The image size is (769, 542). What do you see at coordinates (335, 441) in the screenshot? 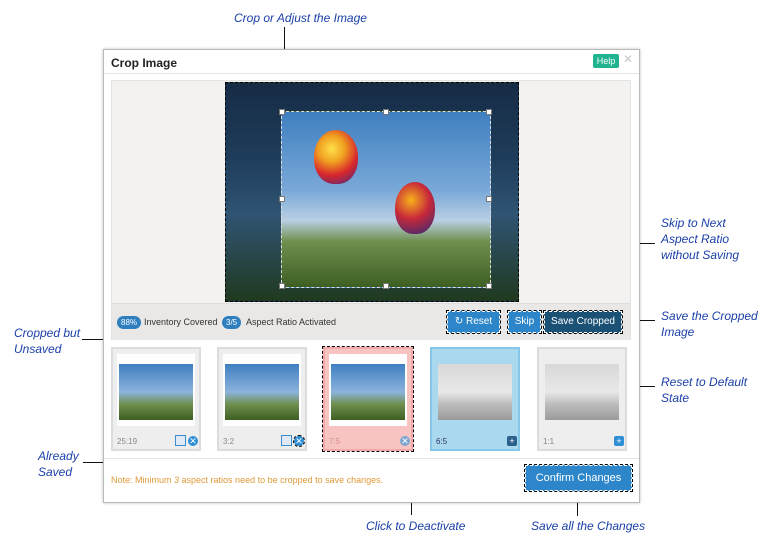
I see `aspect-ratio-label: 7:5` at bounding box center [335, 441].